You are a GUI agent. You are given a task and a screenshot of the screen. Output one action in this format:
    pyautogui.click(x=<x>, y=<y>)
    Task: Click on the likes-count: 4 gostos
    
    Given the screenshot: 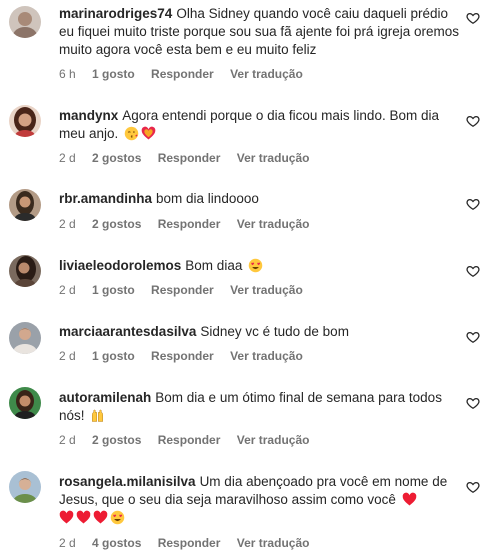 What is the action you would take?
    pyautogui.click(x=116, y=543)
    